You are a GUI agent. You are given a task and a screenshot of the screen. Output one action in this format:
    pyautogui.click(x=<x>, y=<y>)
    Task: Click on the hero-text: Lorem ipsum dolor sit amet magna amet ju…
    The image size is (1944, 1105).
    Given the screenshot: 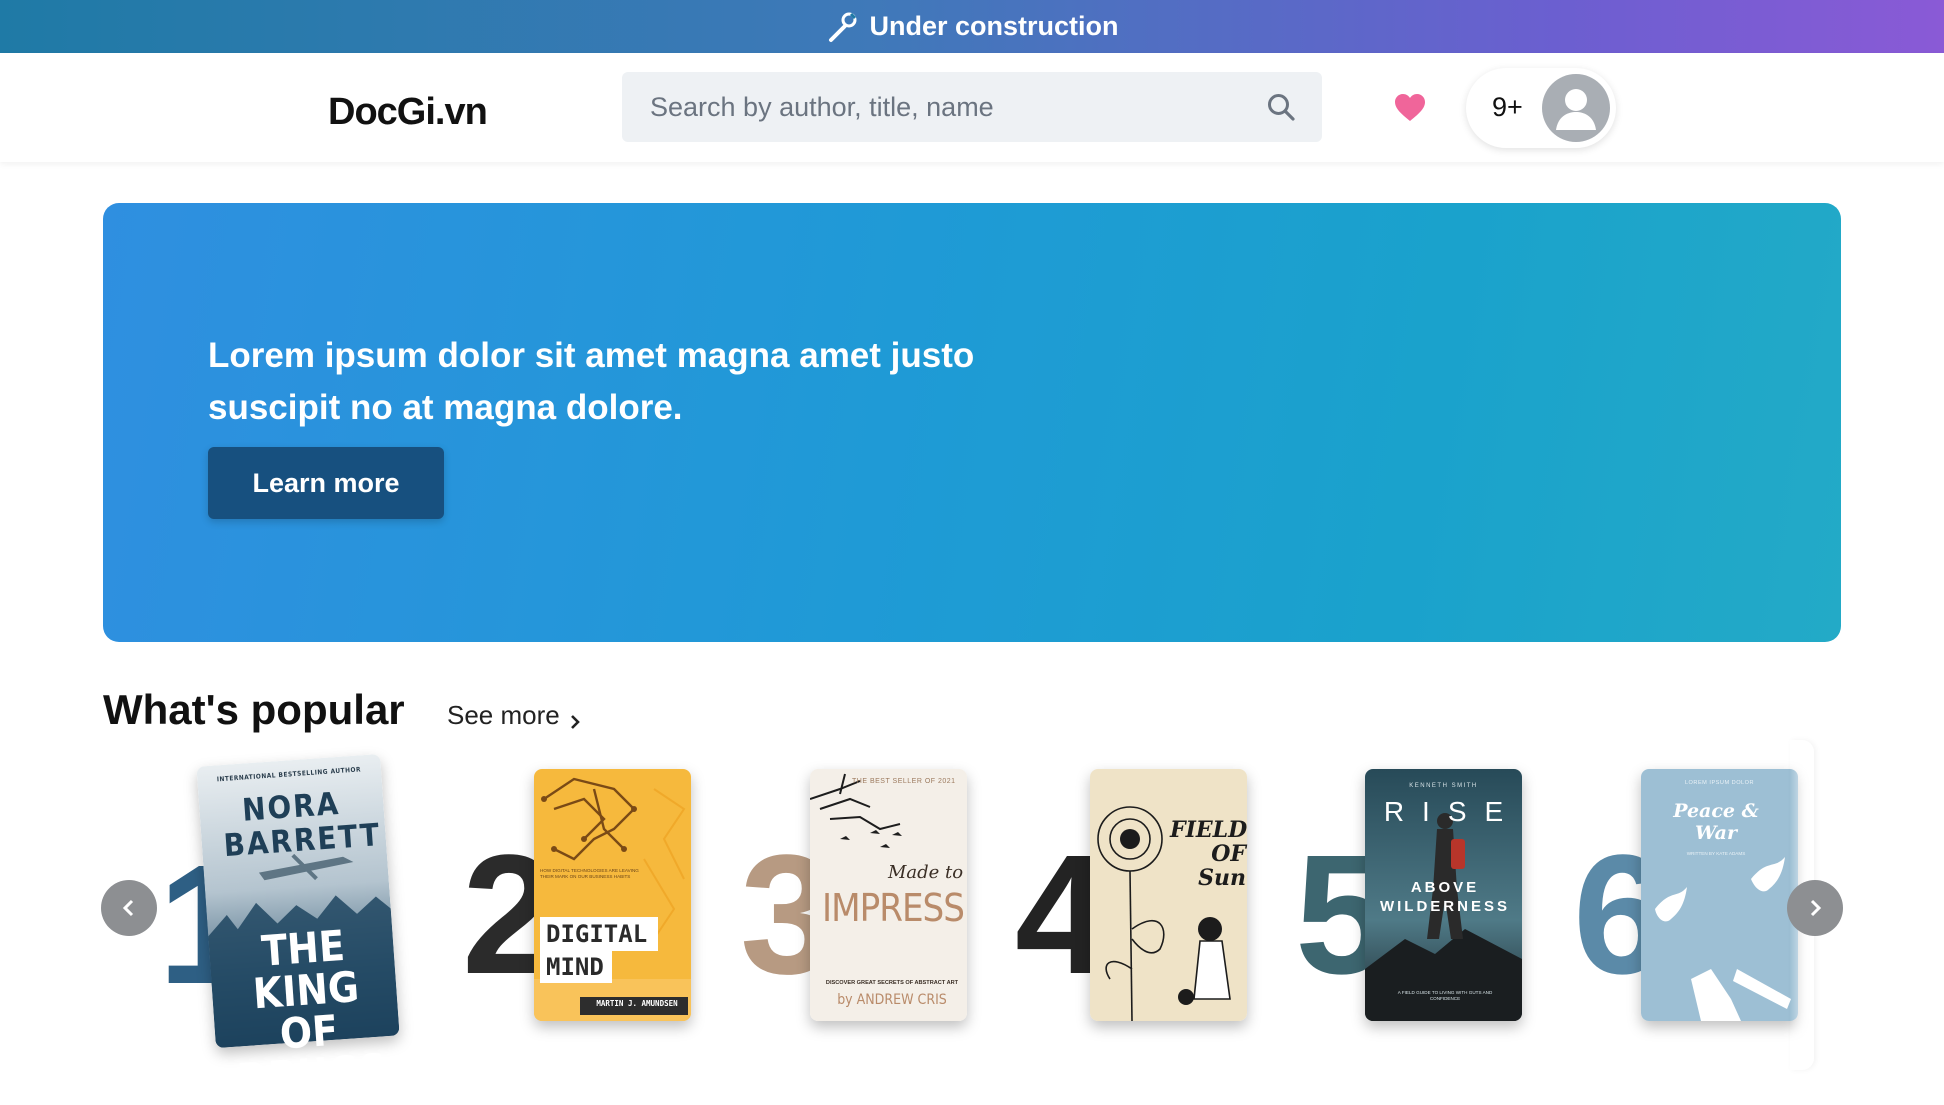 What is the action you would take?
    pyautogui.click(x=591, y=381)
    